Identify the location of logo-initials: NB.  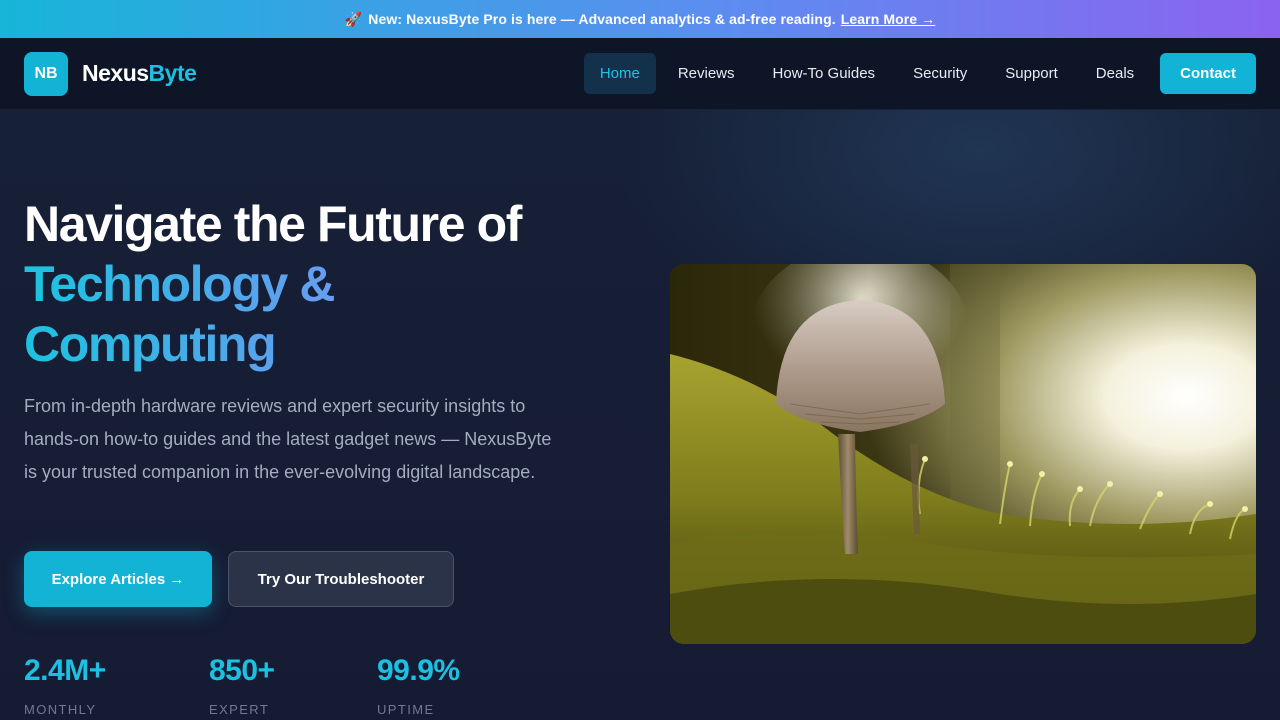
(46, 73).